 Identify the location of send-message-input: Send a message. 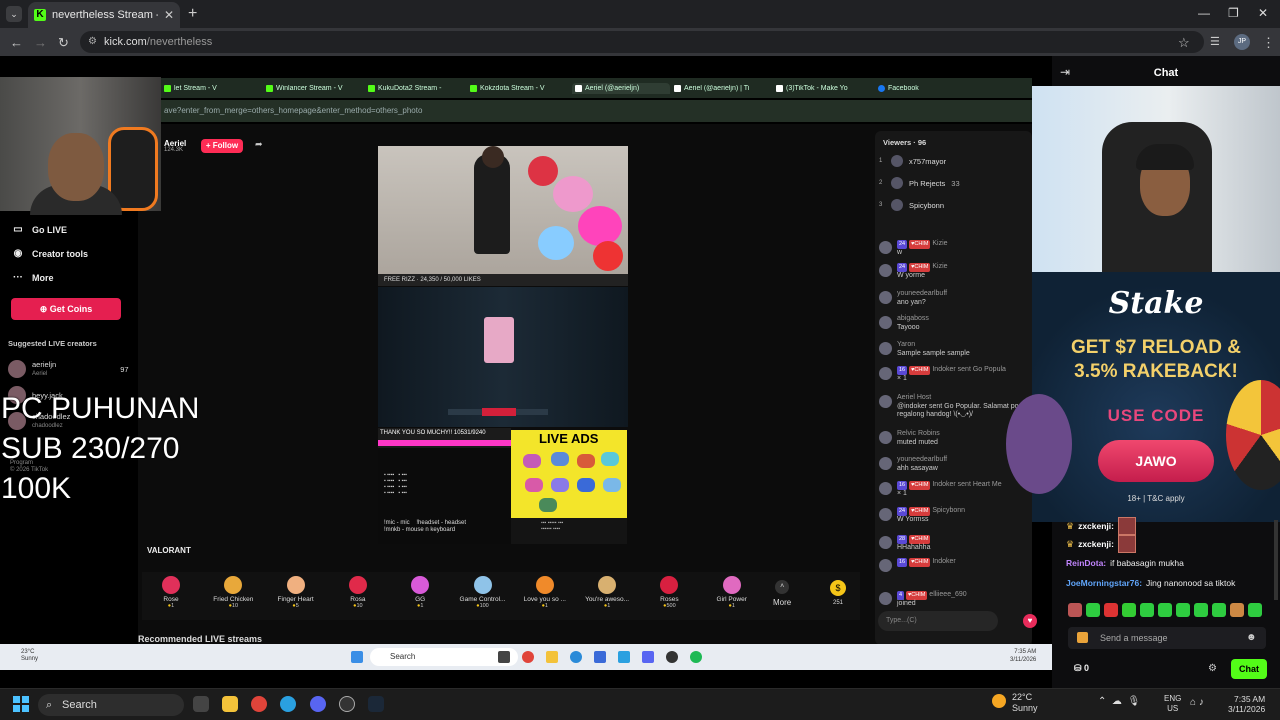
(1167, 638).